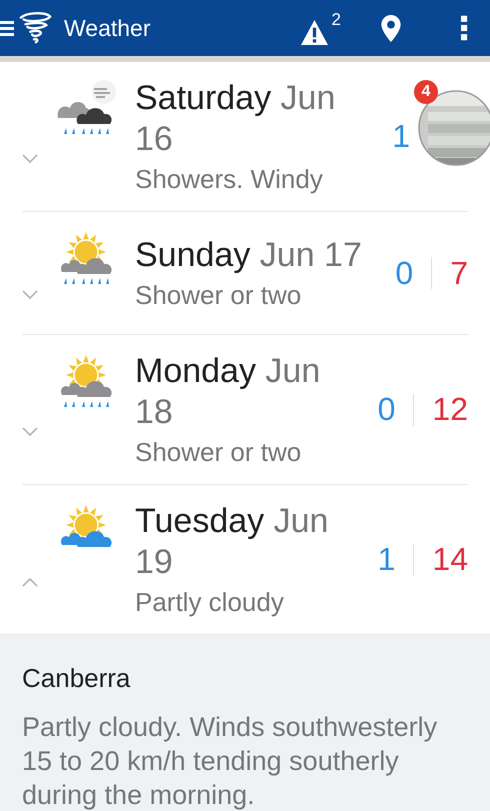 The height and width of the screenshot is (811, 490). What do you see at coordinates (320, 28) in the screenshot?
I see `warnings-button: 2` at bounding box center [320, 28].